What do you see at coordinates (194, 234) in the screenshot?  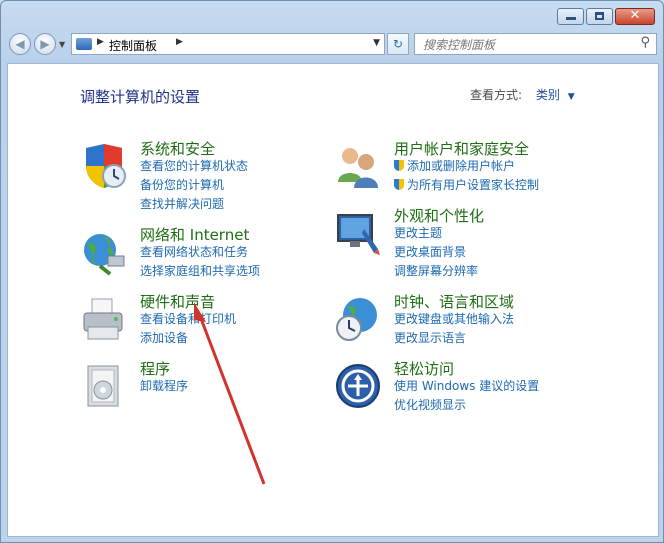 I see `category-title-network-internet: 网络和 Internet` at bounding box center [194, 234].